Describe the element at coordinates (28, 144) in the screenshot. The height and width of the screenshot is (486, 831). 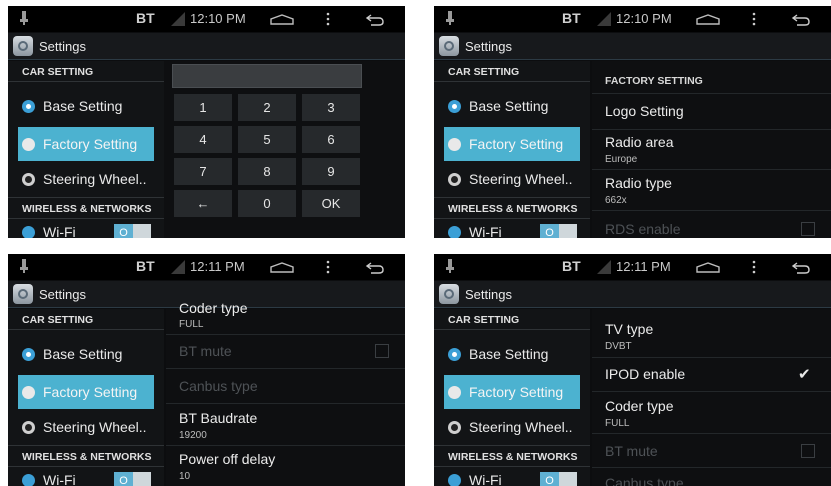
I see `factory-icon` at that location.